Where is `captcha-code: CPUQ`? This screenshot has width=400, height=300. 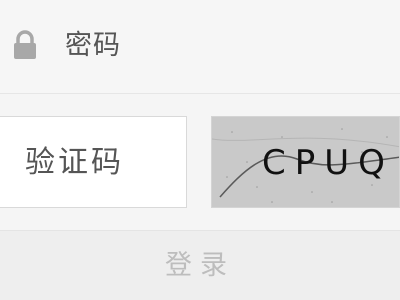
captcha-code: CPUQ is located at coordinates (328, 163).